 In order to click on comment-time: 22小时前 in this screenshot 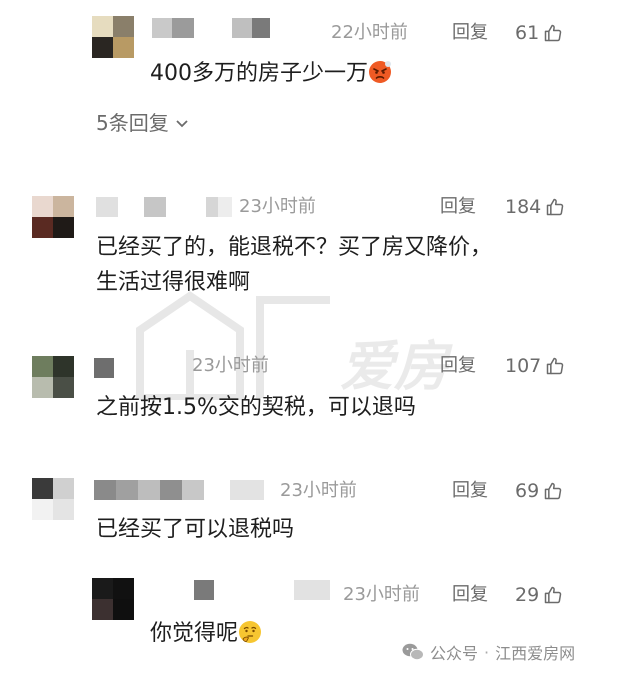, I will do `click(369, 32)`.